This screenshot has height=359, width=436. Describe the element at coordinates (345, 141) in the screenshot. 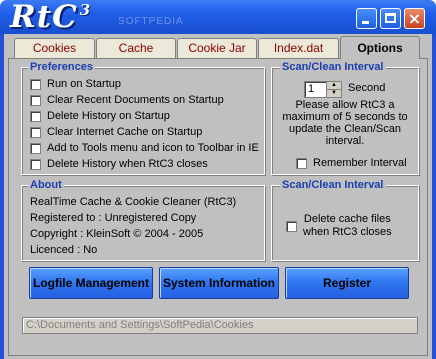

I see `note-line: interval.` at that location.